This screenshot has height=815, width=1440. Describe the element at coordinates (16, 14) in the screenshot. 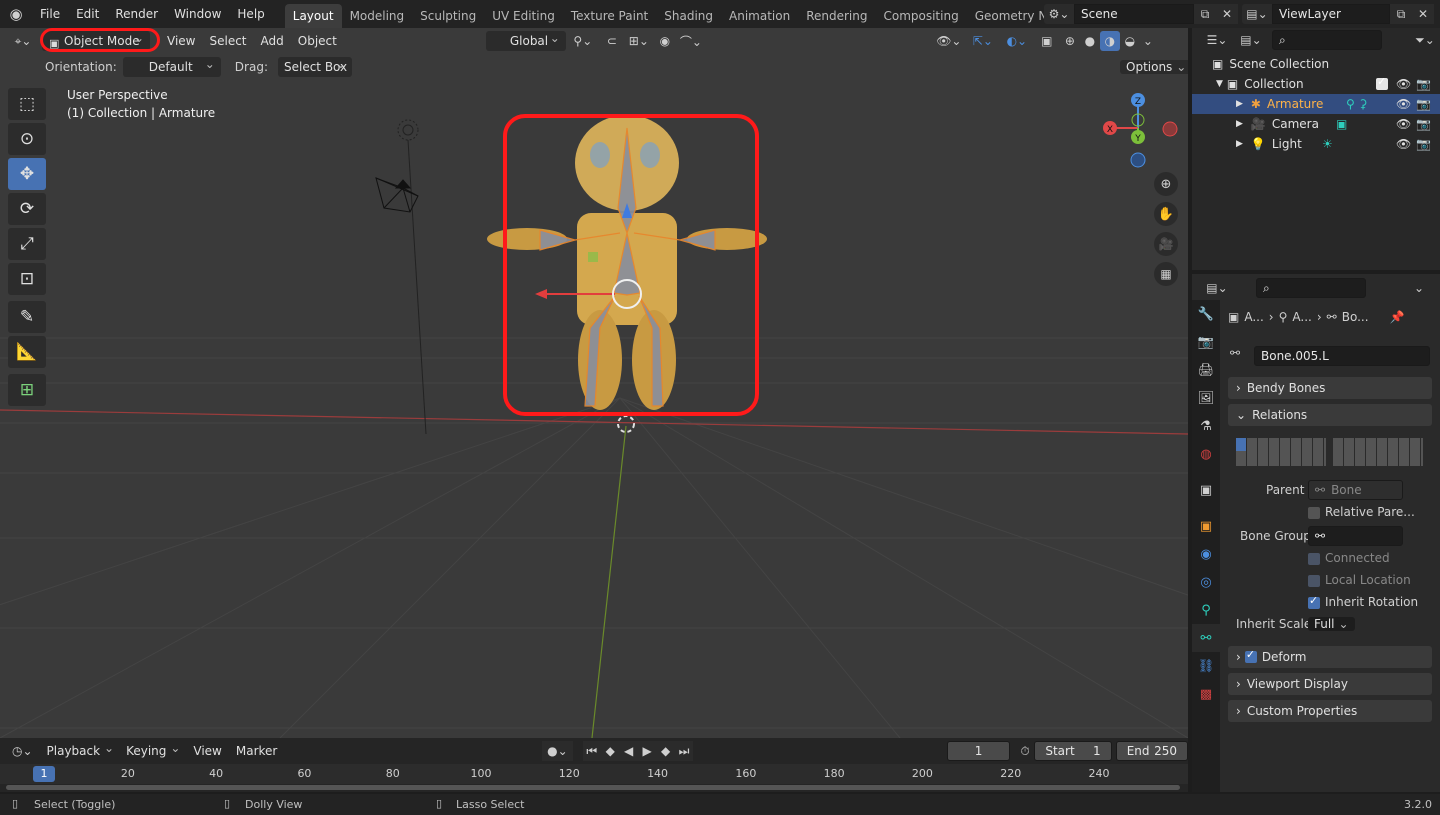

I see `blender-logo-icon: ◉` at that location.